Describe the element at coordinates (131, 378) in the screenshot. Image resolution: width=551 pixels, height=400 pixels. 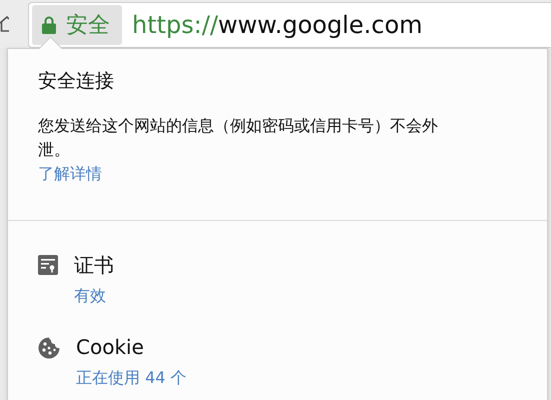
I see `item-status-link: 正在使用 44 个` at that location.